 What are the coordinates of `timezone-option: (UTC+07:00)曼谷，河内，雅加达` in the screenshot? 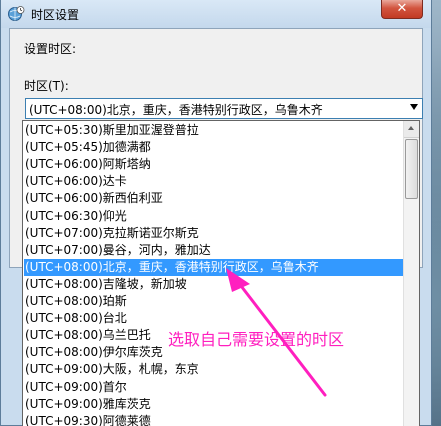 It's located at (213, 250).